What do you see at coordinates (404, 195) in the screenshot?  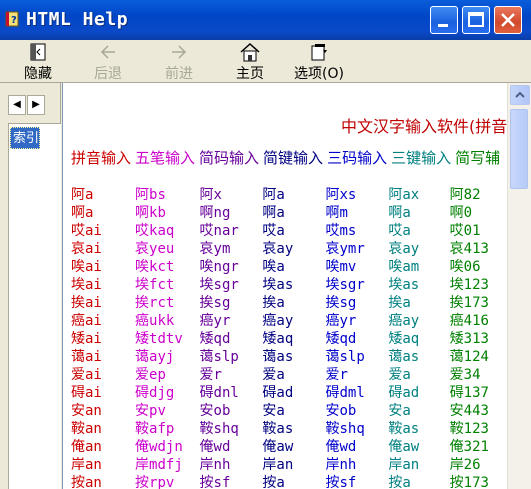 I see `table-cell: 阿ax` at bounding box center [404, 195].